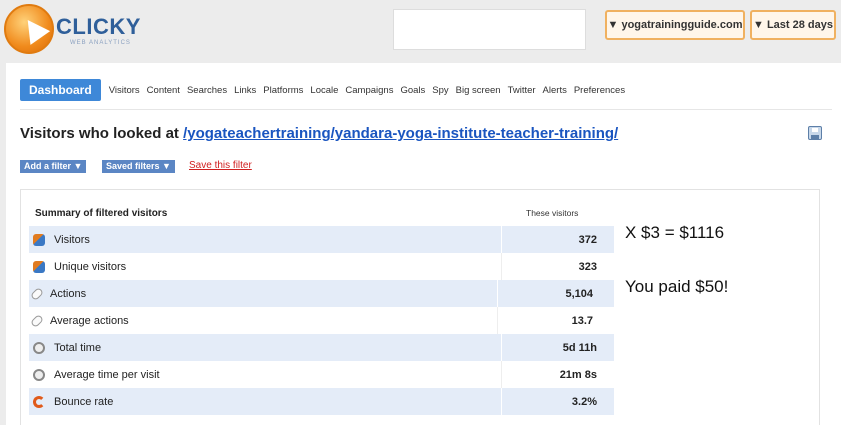  I want to click on table-row: Average time per visit 21m 8s, so click(321, 374).